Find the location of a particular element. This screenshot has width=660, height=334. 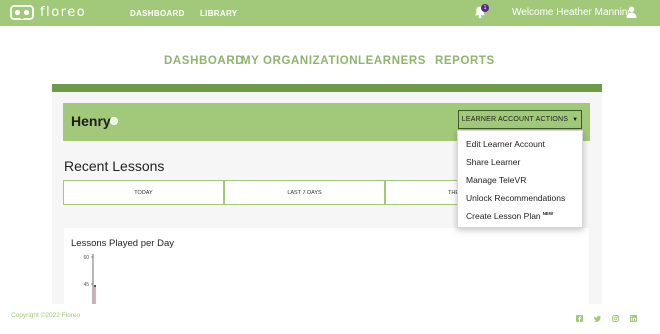

tab-last-7-days: LAST 7 DAYS is located at coordinates (304, 192).